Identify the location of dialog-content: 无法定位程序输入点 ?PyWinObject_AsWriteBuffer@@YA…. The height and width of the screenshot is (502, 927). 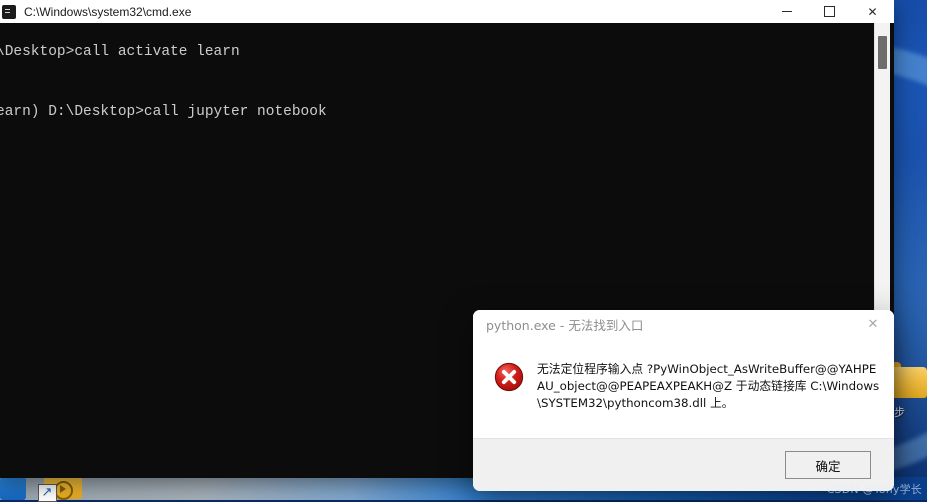
(683, 396).